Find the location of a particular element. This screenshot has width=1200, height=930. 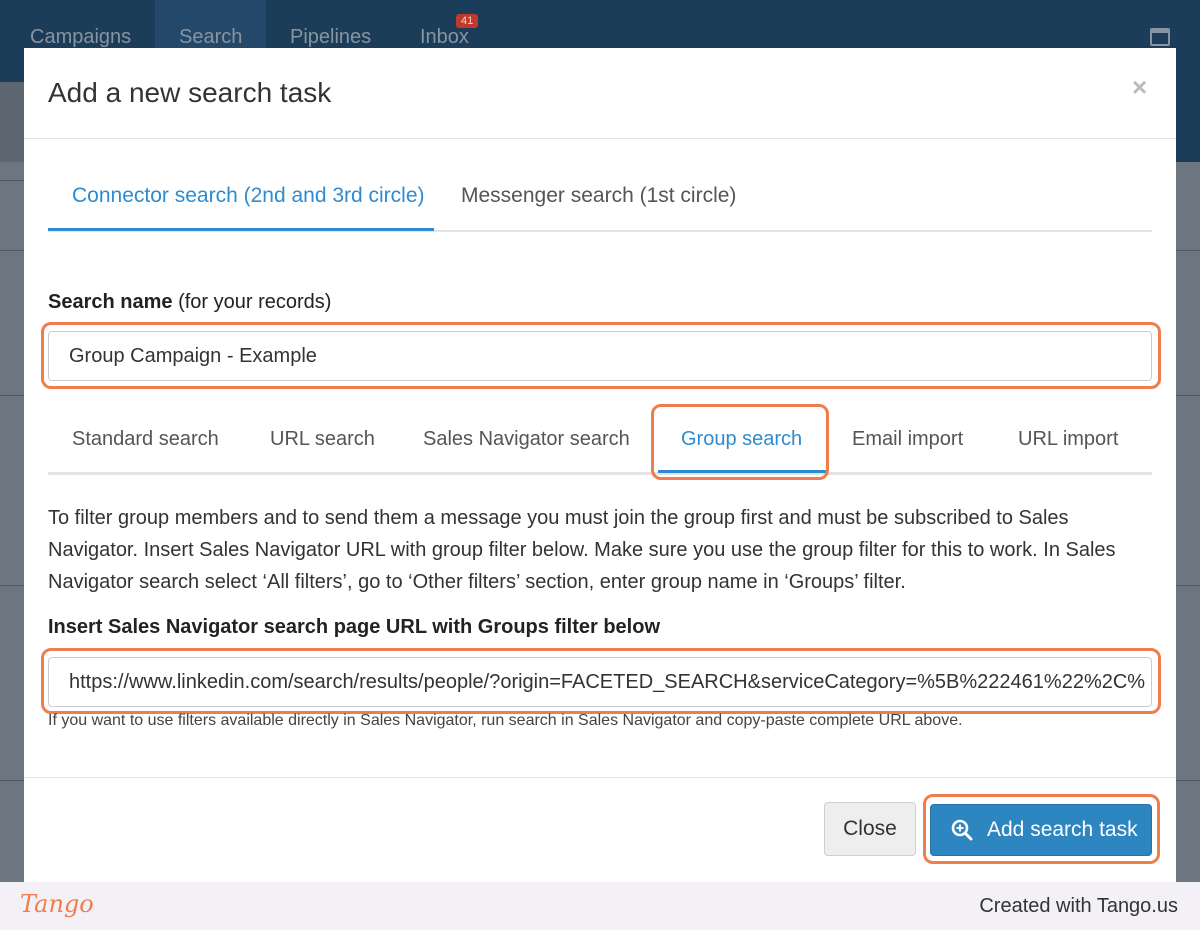

tab-connector-search: Connector search (2nd and 3rd circle) is located at coordinates (248, 196).